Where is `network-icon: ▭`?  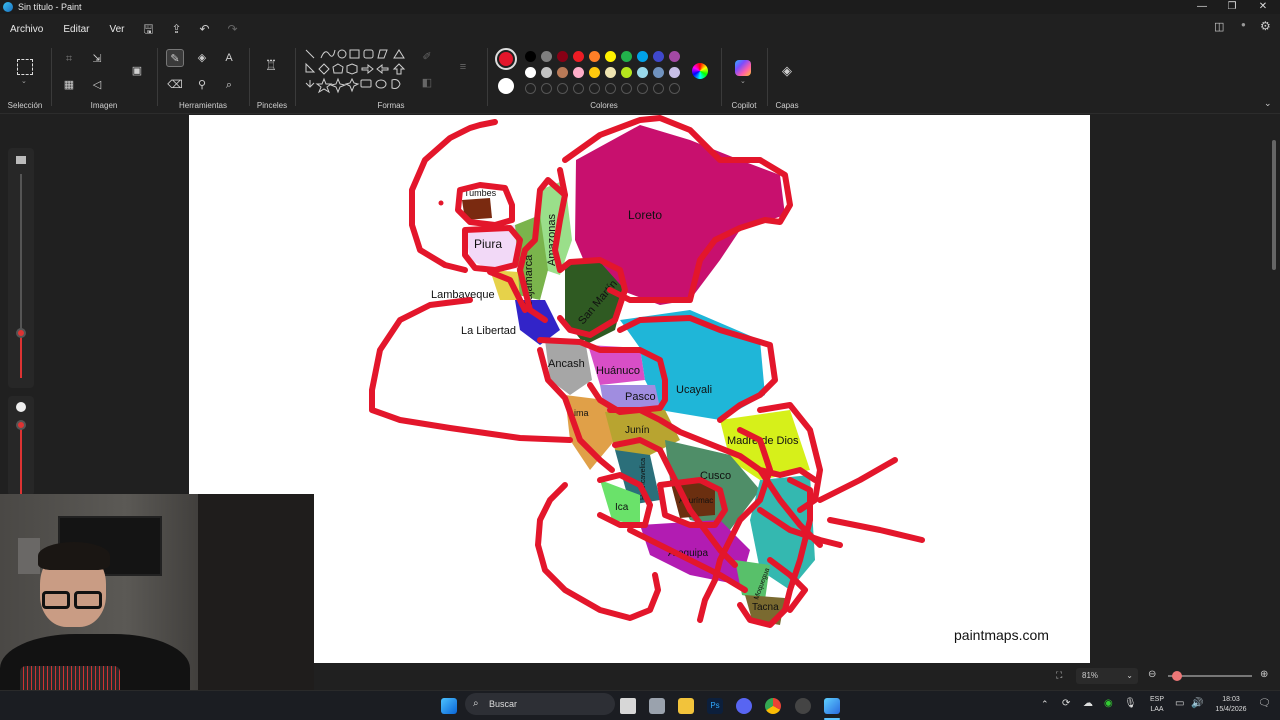 network-icon: ▭ is located at coordinates (1179, 703).